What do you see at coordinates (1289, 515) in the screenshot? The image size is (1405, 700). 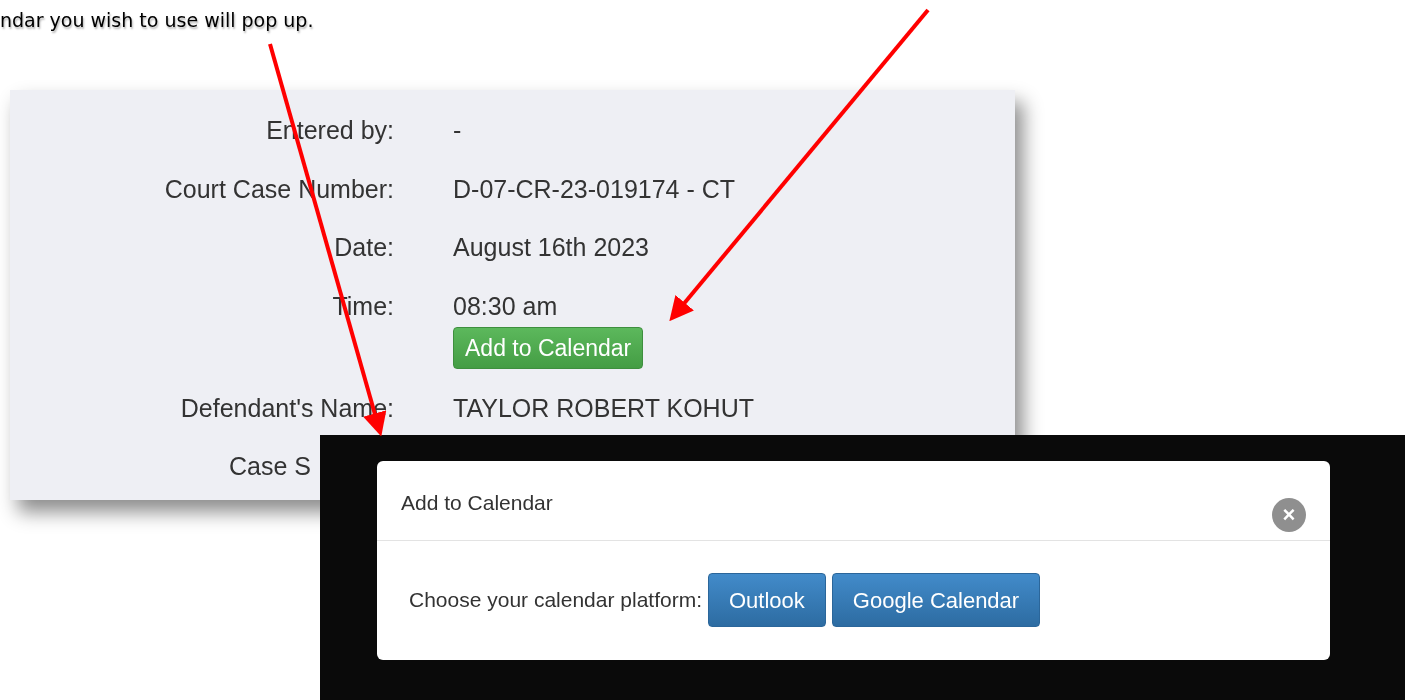 I see `close-button: ×` at bounding box center [1289, 515].